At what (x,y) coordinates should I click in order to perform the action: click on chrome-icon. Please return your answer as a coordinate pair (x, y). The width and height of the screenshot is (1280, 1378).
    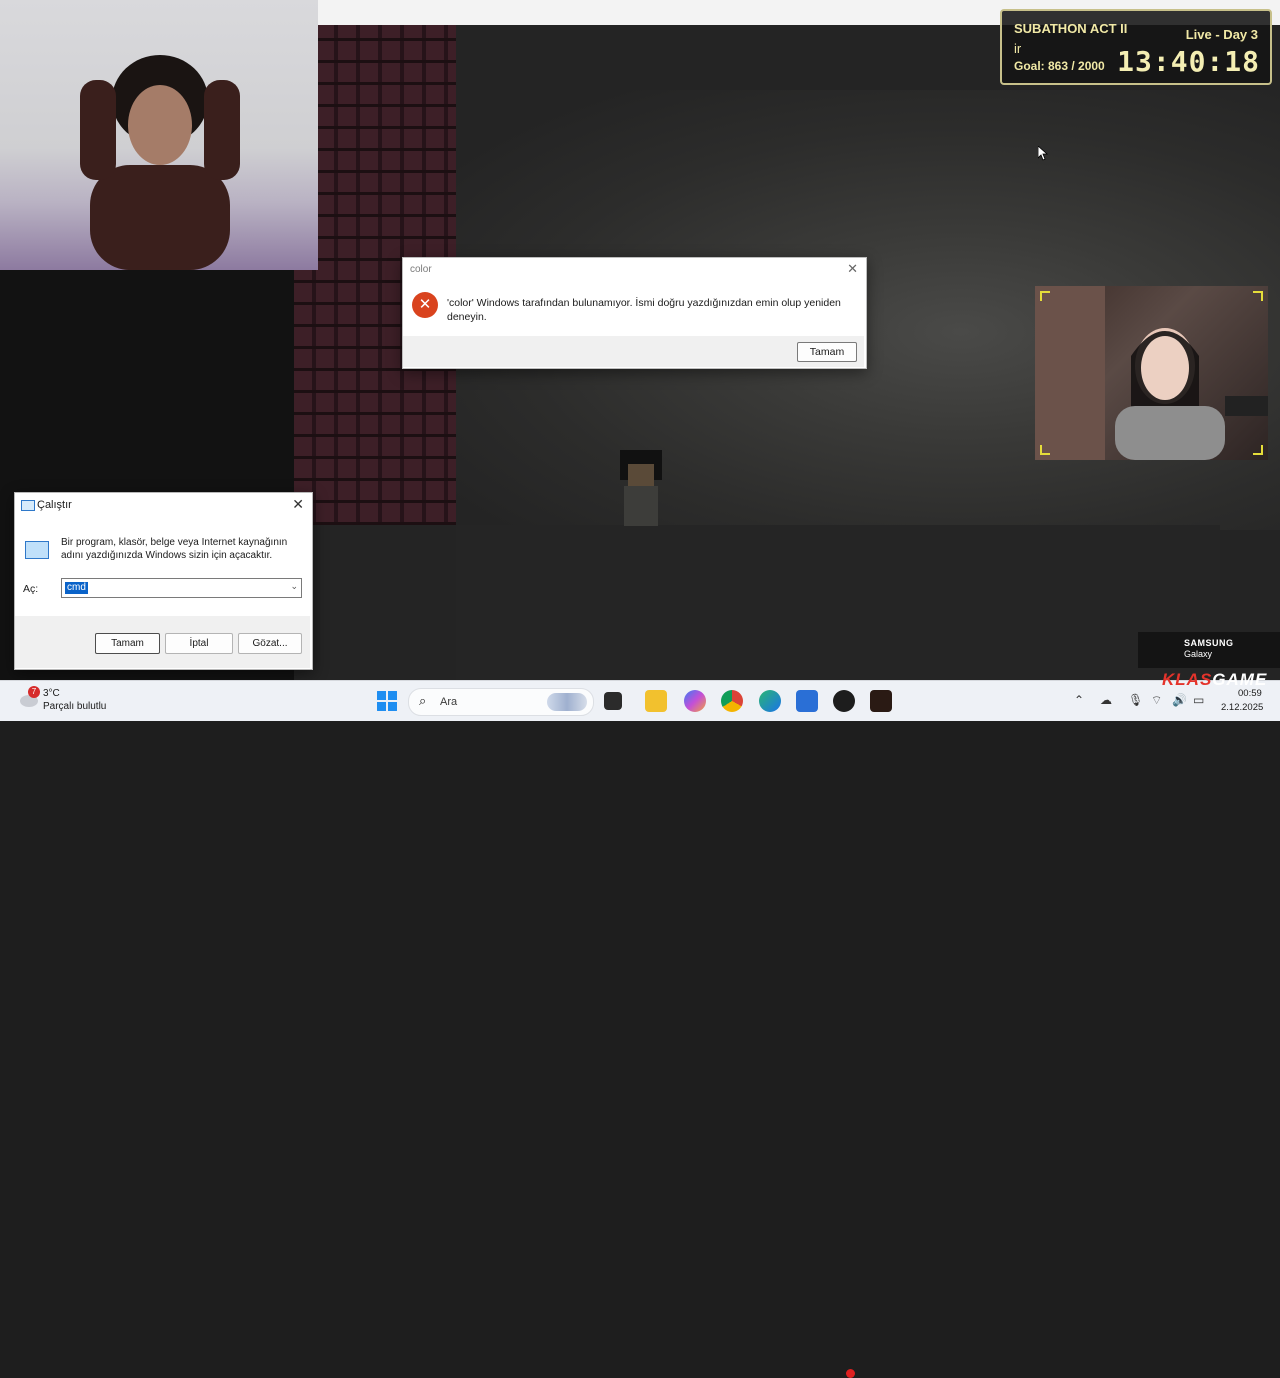
    Looking at the image, I should click on (732, 701).